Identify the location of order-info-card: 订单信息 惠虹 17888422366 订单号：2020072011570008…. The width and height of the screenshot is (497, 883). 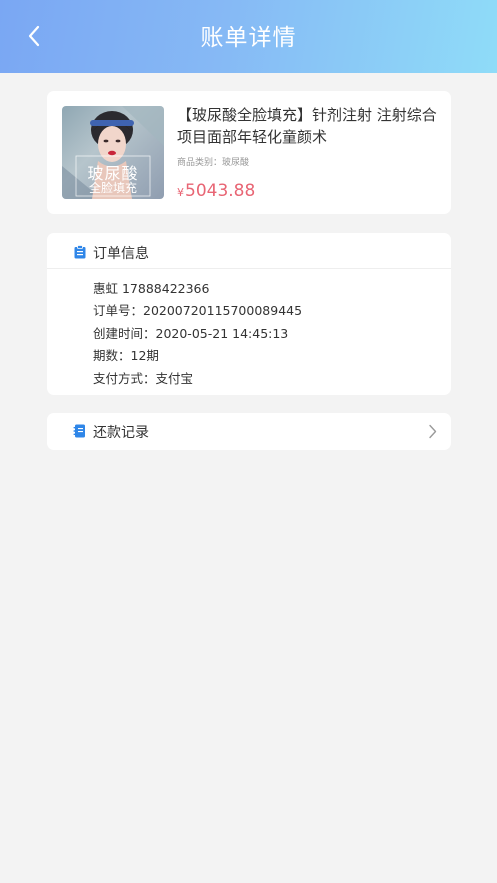
(249, 314).